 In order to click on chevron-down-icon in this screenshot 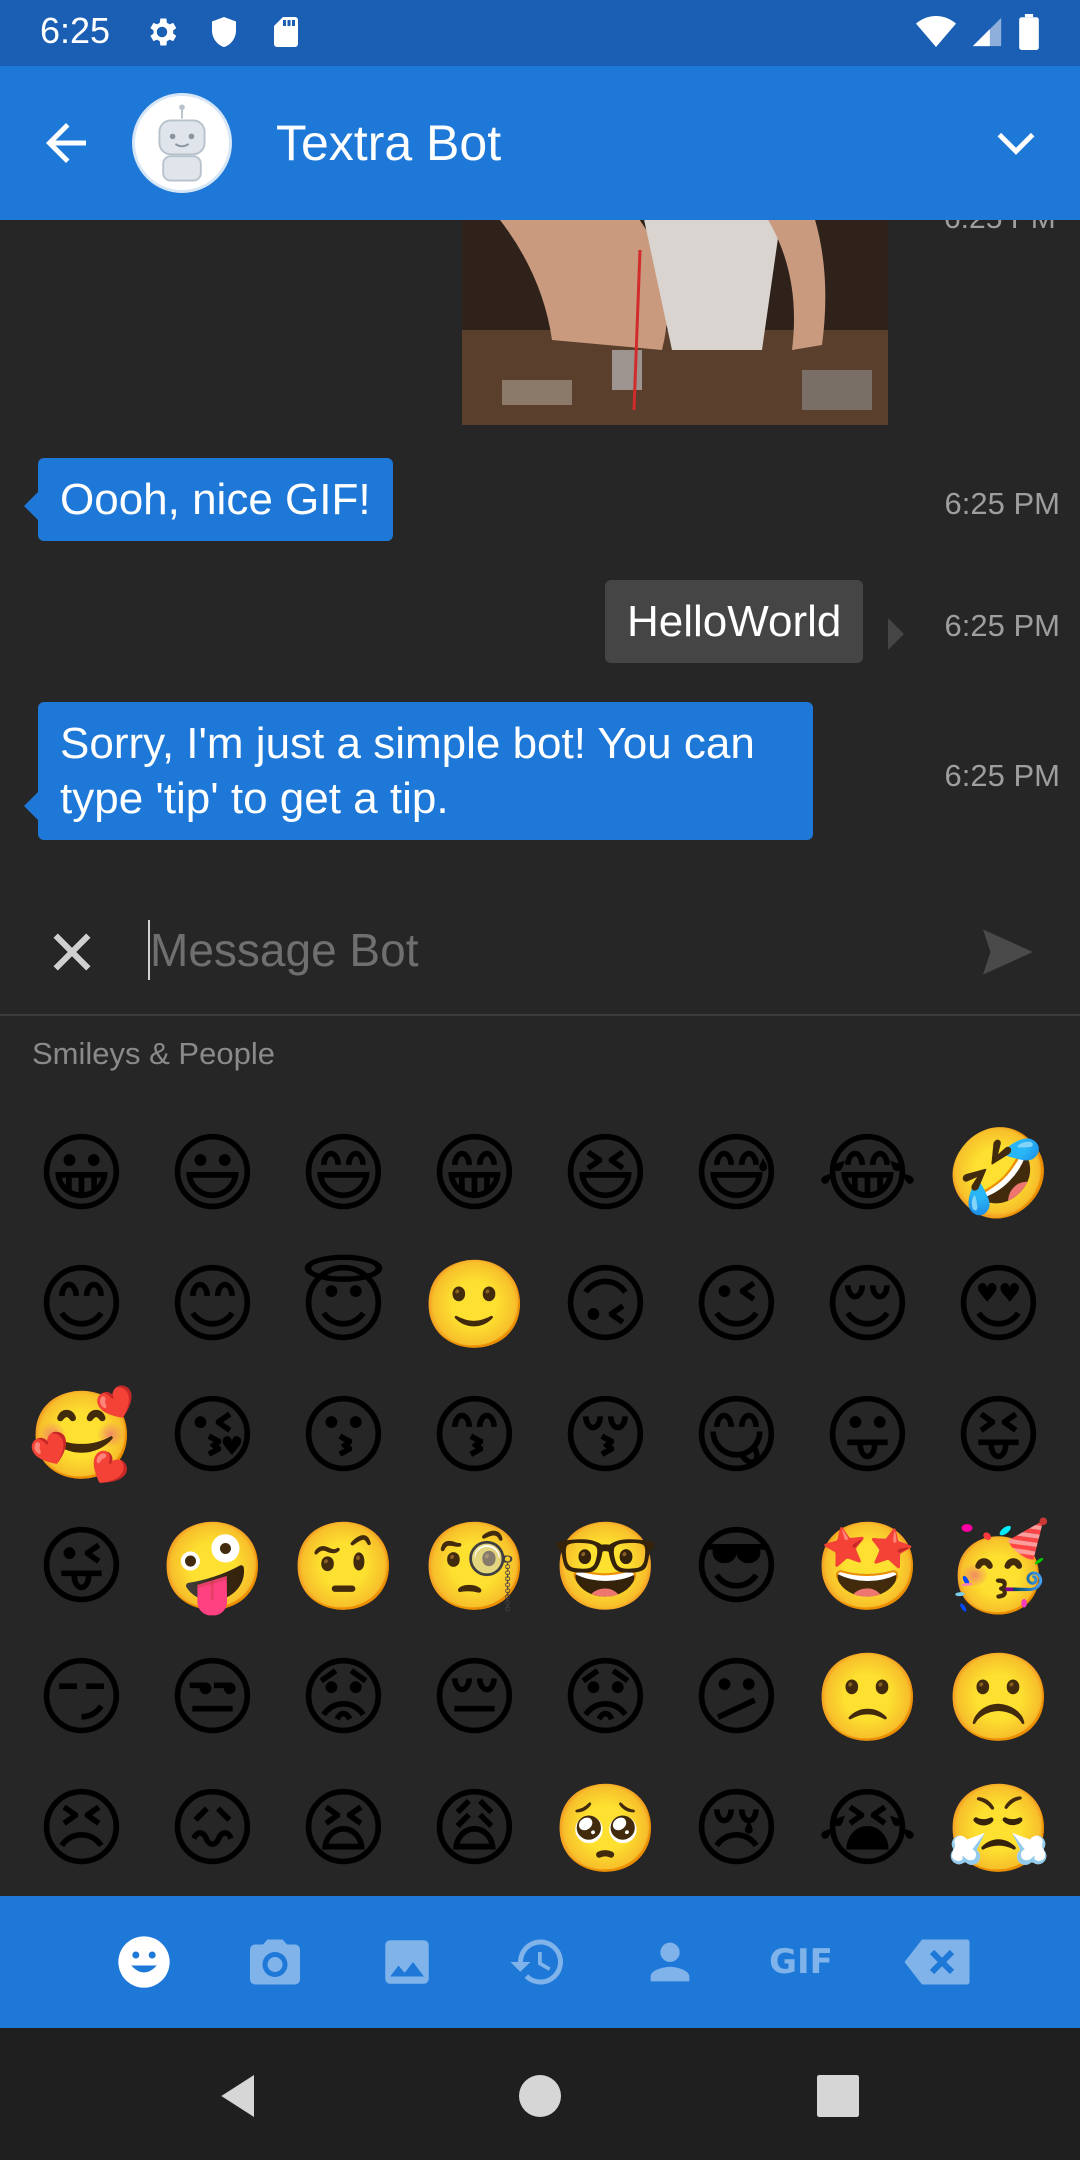, I will do `click(1016, 143)`.